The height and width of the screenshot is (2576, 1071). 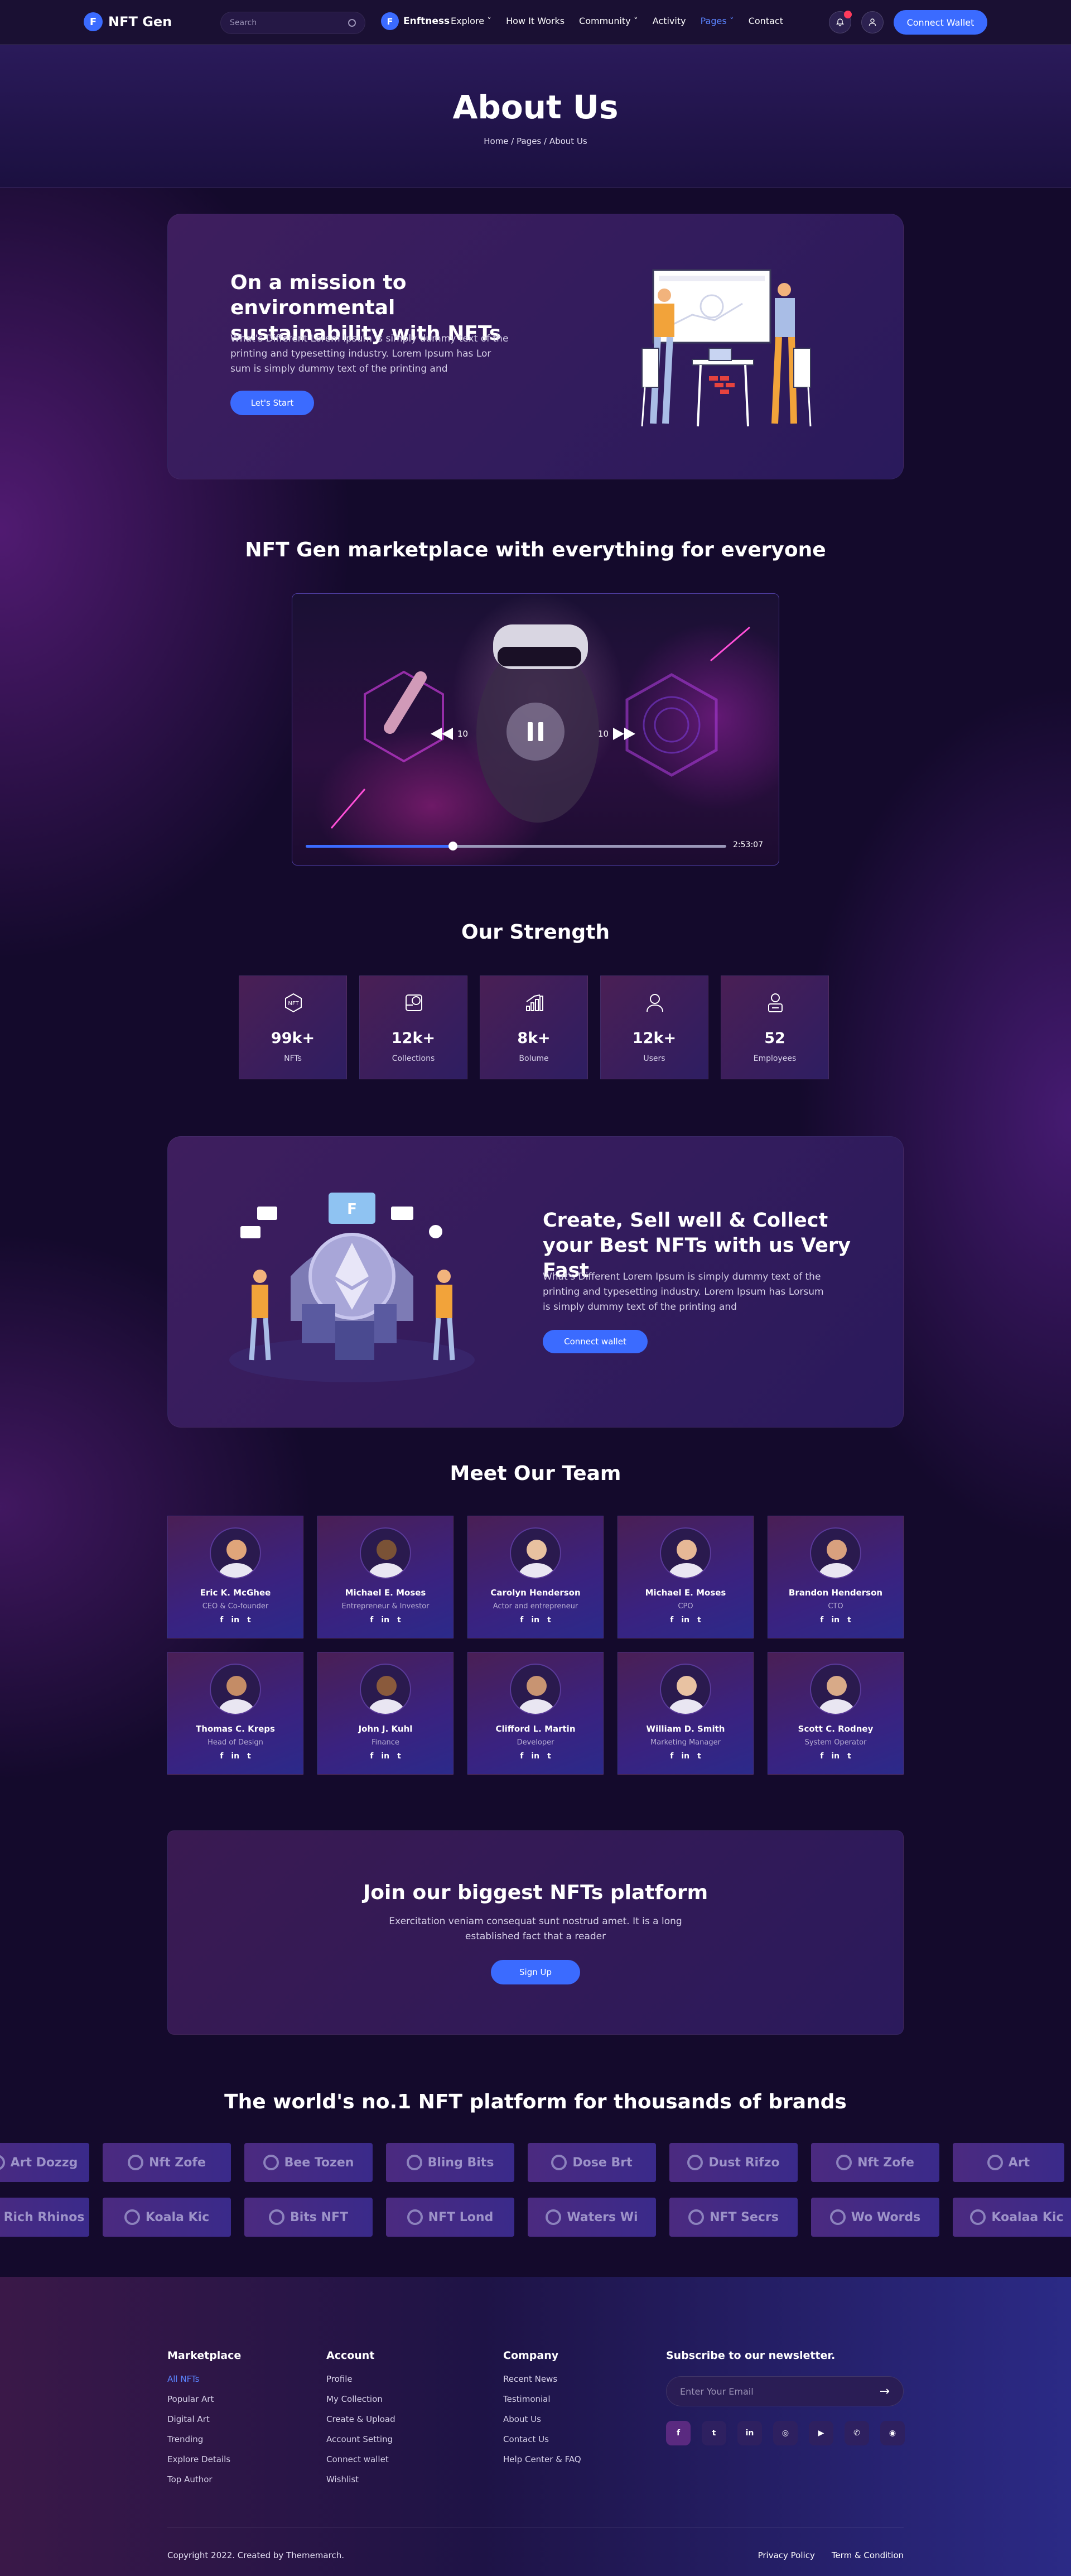 I want to click on team-member-card: Eric K. McGhee CEO & Co-founder f in t, so click(x=235, y=1577).